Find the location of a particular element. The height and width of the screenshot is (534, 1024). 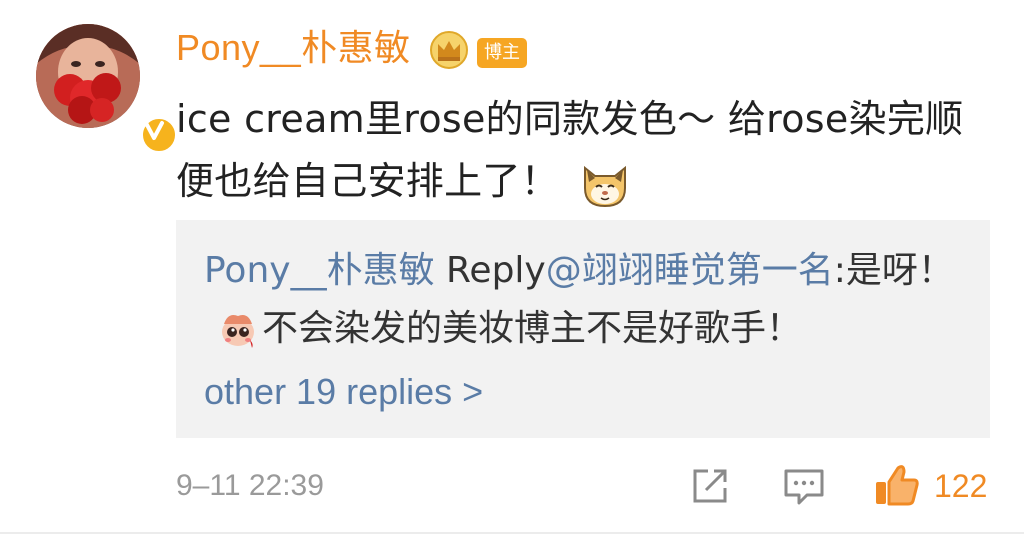

reply-text-end: 不会染发的美妆博主不是好歌手！ is located at coordinates (532, 328).